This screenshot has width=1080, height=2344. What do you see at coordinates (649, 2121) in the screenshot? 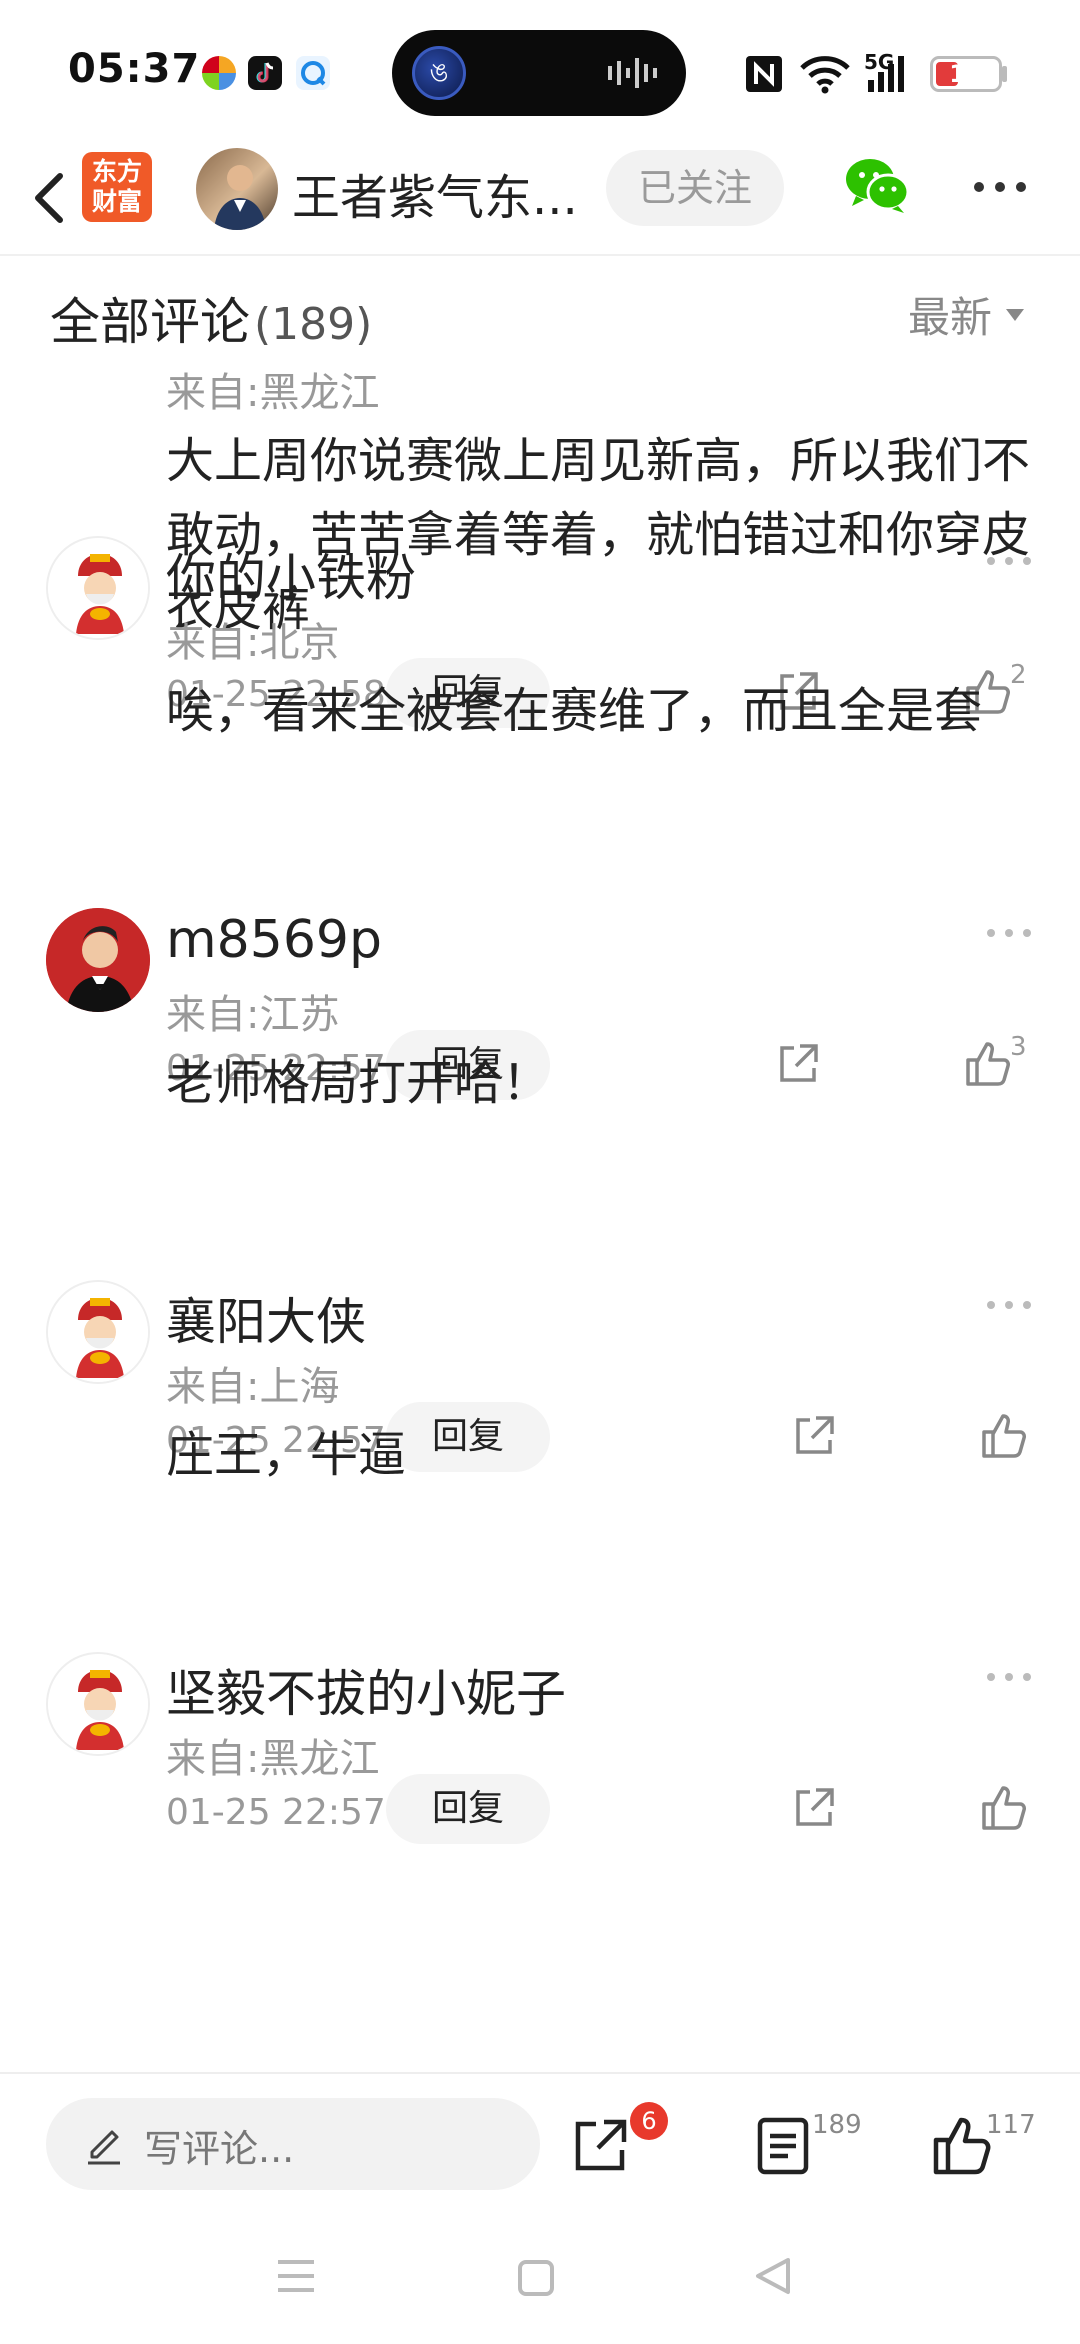
I see `share-badge: 6` at bounding box center [649, 2121].